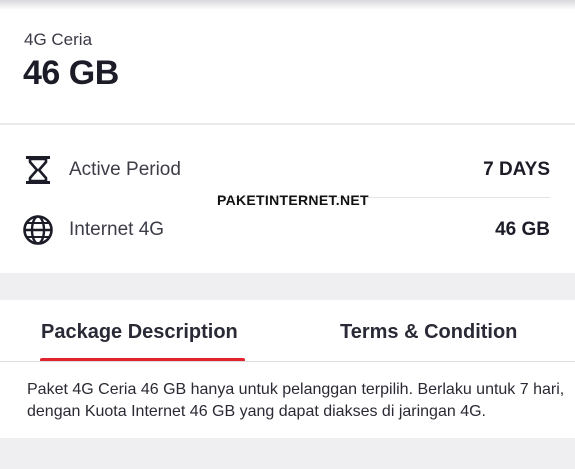  What do you see at coordinates (117, 229) in the screenshot?
I see `internet-label: Internet 4G` at bounding box center [117, 229].